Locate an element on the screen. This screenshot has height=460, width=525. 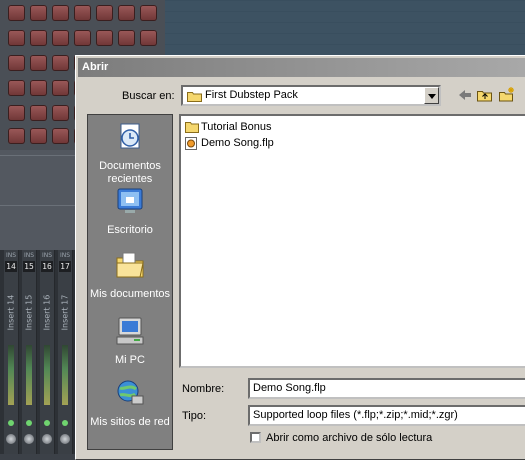
place-label: Documentos recientes is located at coordinates (130, 172).